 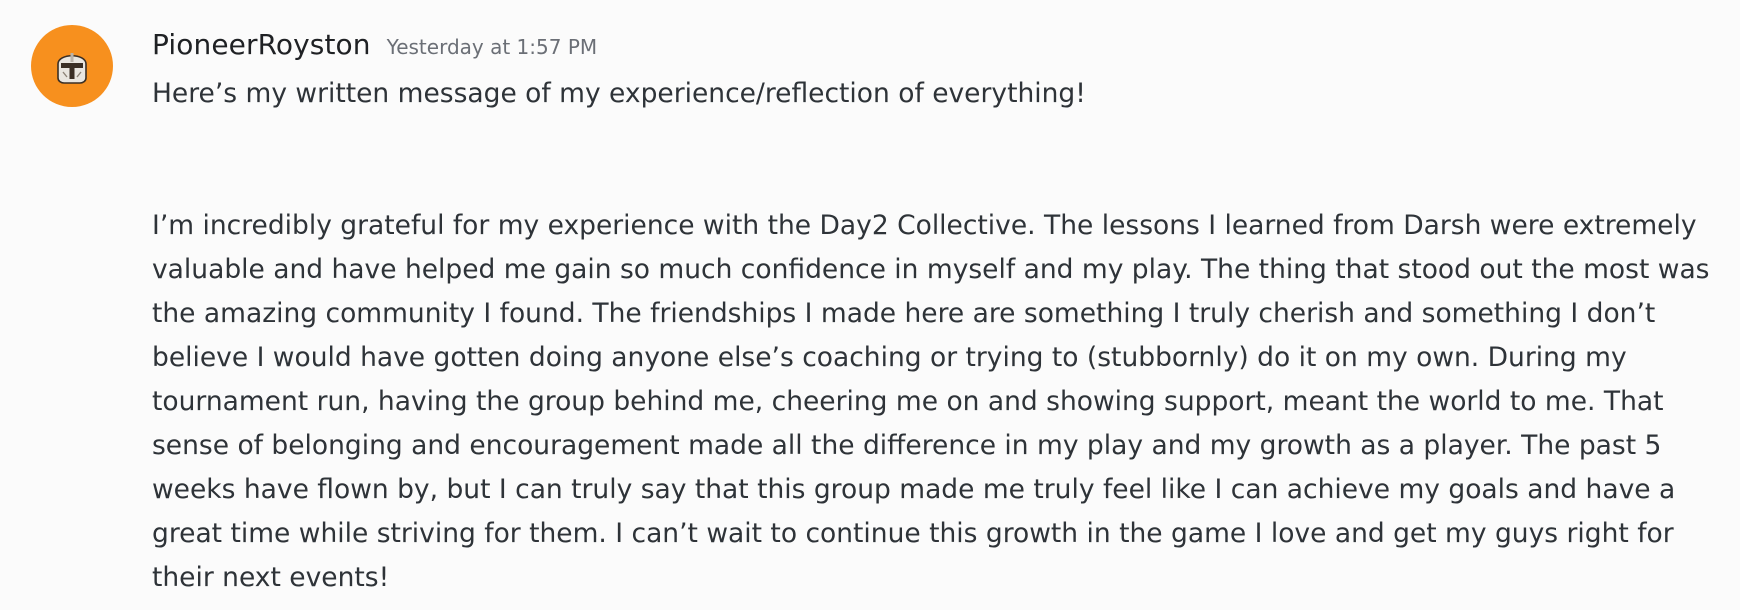 What do you see at coordinates (261, 44) in the screenshot?
I see `username: PioneerRoyston` at bounding box center [261, 44].